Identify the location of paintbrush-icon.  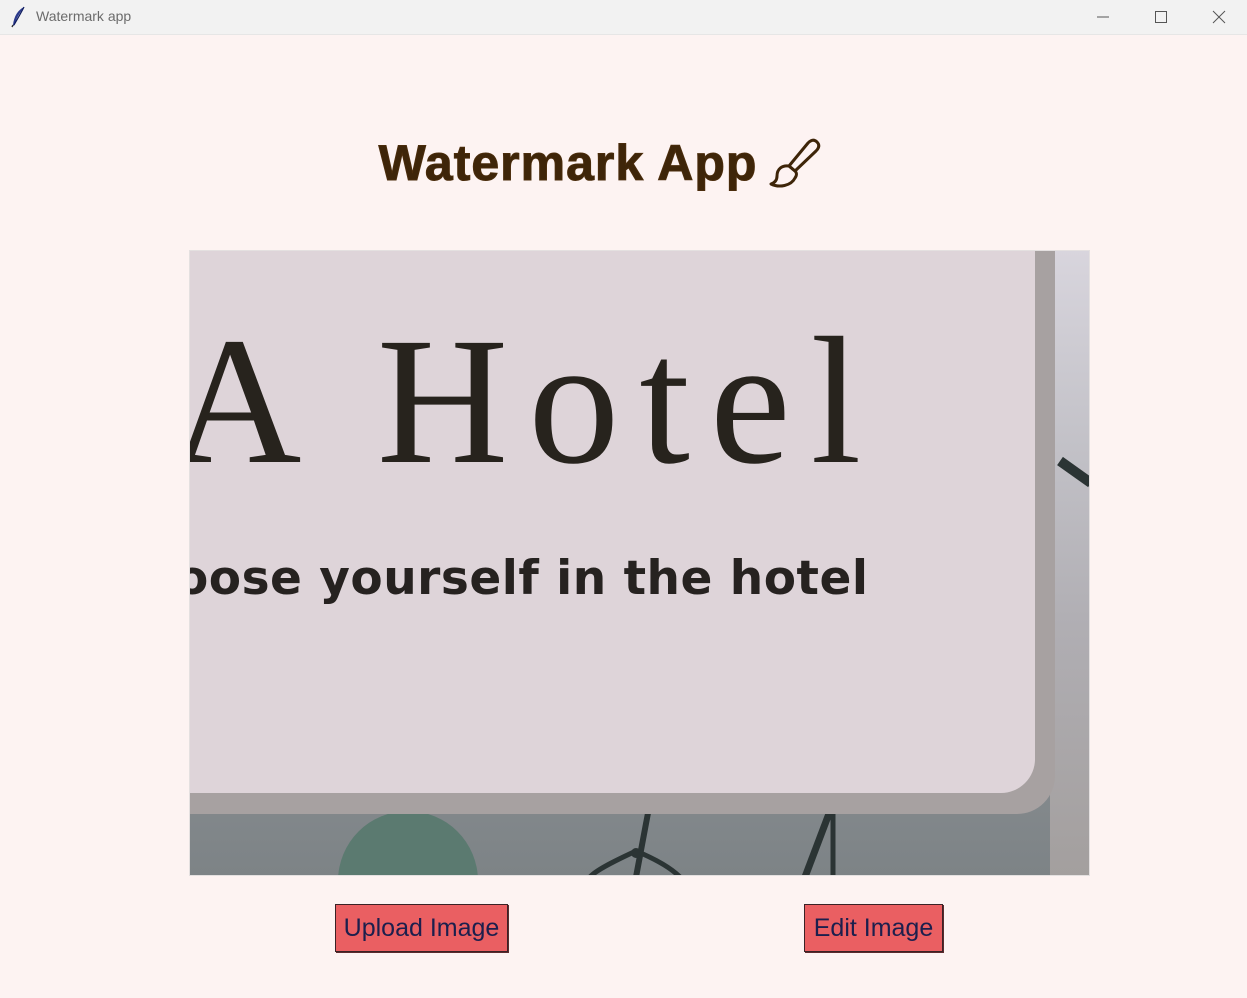
(795, 163).